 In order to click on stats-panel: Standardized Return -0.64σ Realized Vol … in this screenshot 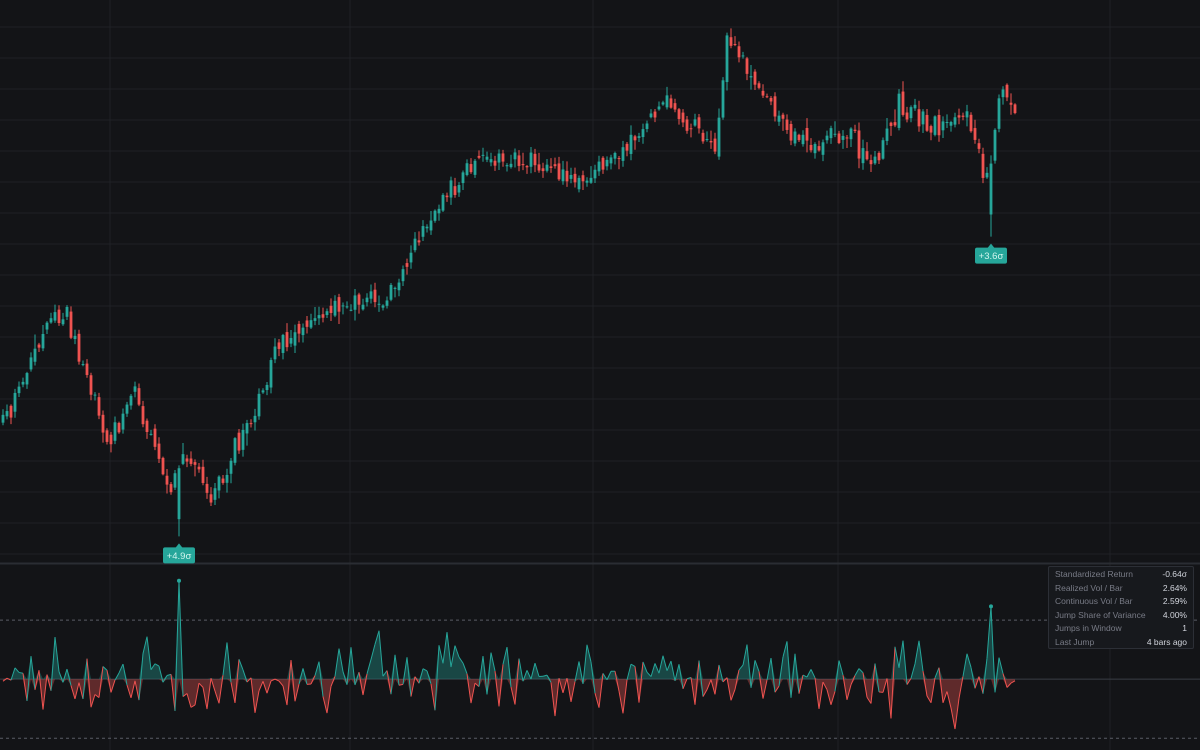, I will do `click(1121, 607)`.